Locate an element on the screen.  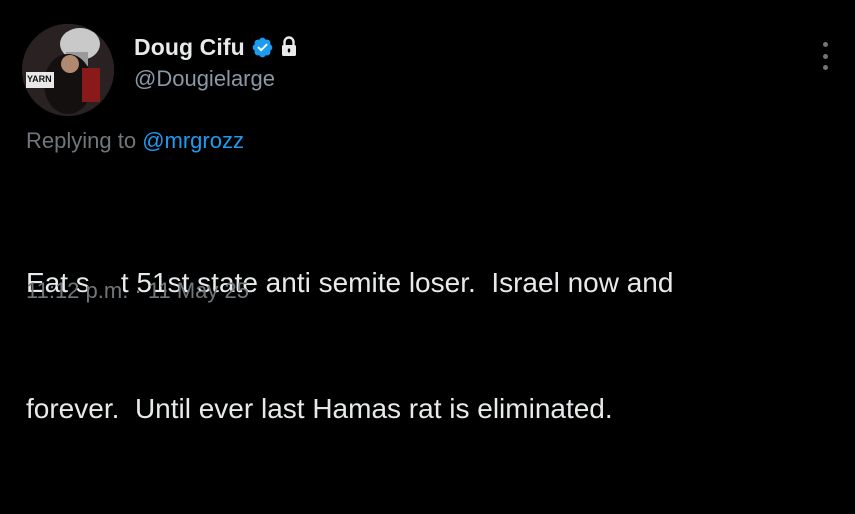
more-options-icon is located at coordinates (825, 56).